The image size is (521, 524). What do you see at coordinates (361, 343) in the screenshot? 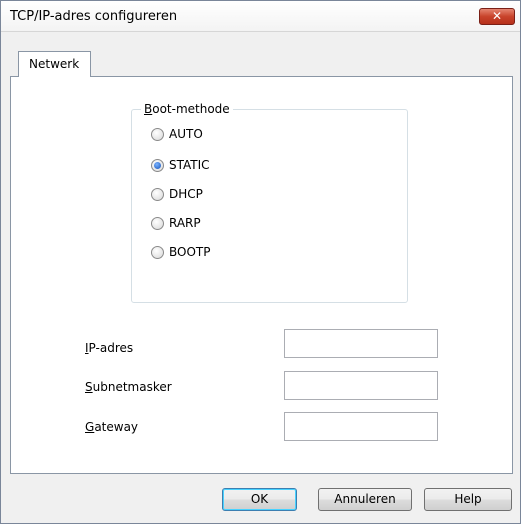
I see `ip-address-input` at bounding box center [361, 343].